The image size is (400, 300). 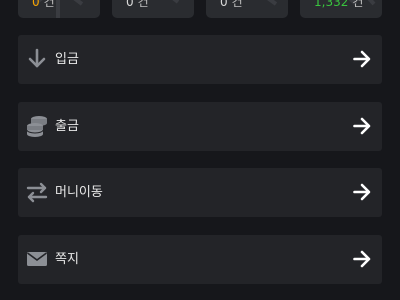 I want to click on stat-card-4: 1,332 건, so click(x=341, y=9).